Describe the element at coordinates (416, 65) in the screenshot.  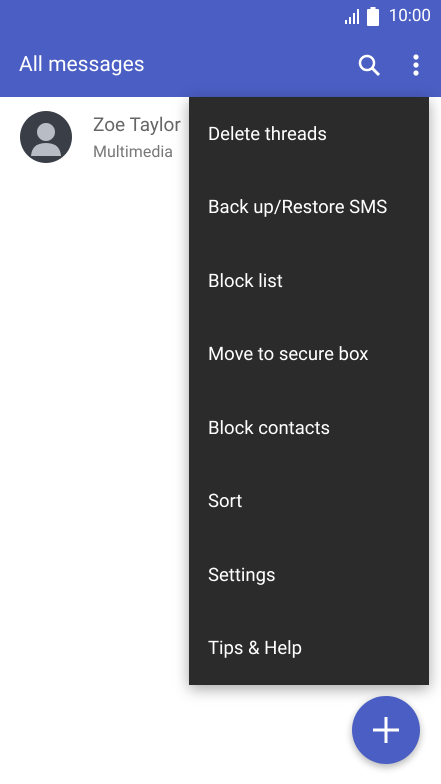
I see `more-icon` at that location.